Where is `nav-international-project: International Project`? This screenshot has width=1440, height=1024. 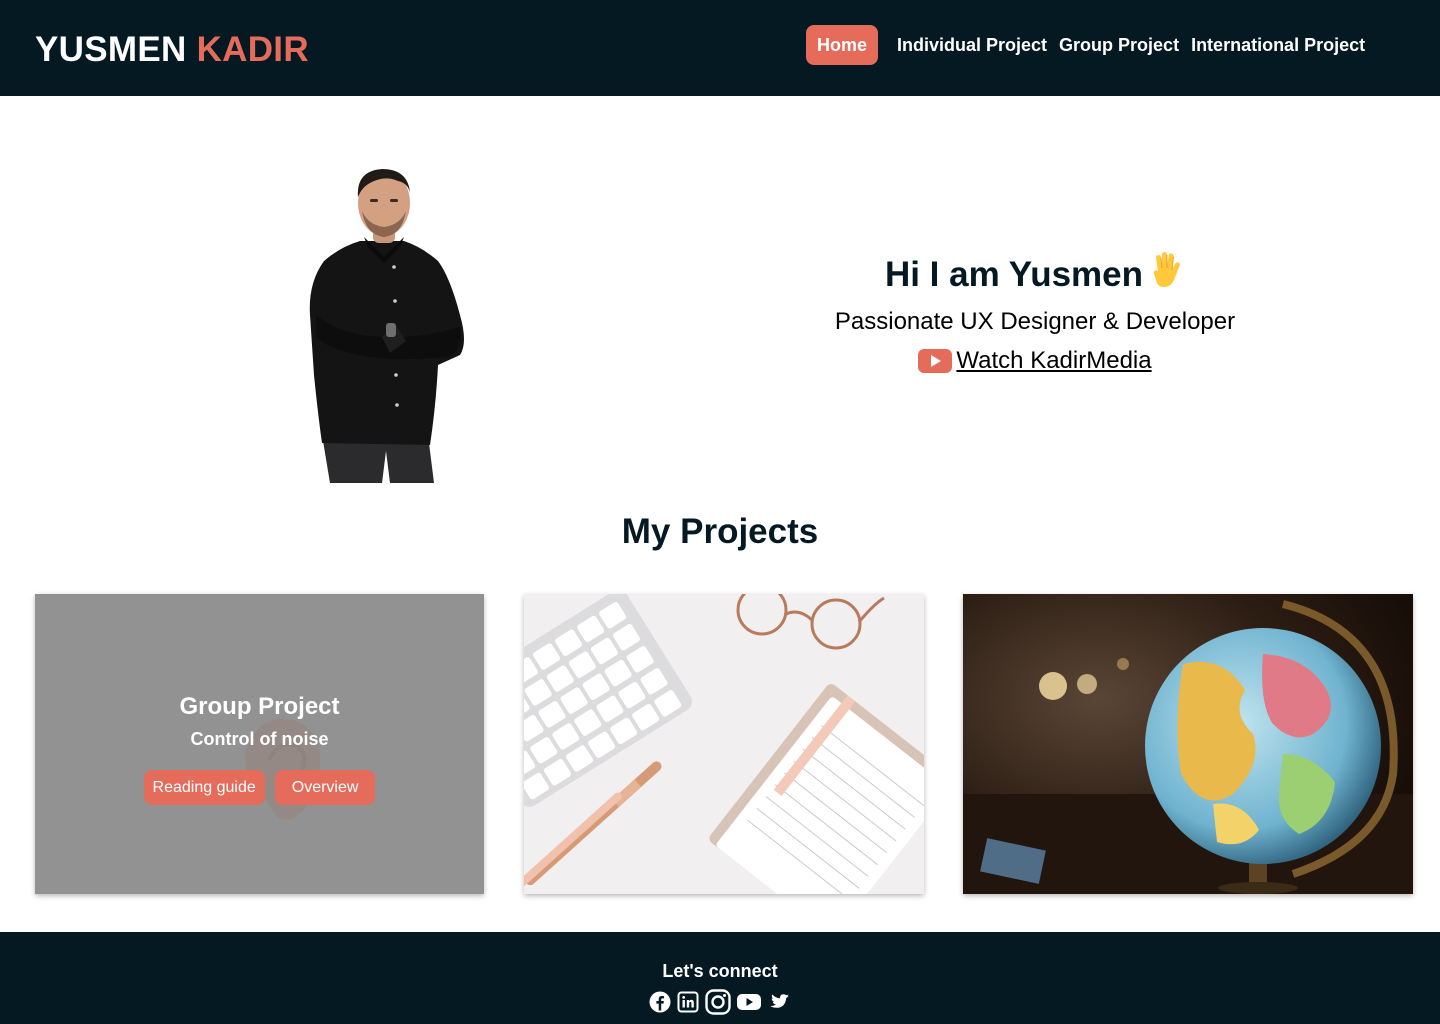 nav-international-project: International Project is located at coordinates (1278, 45).